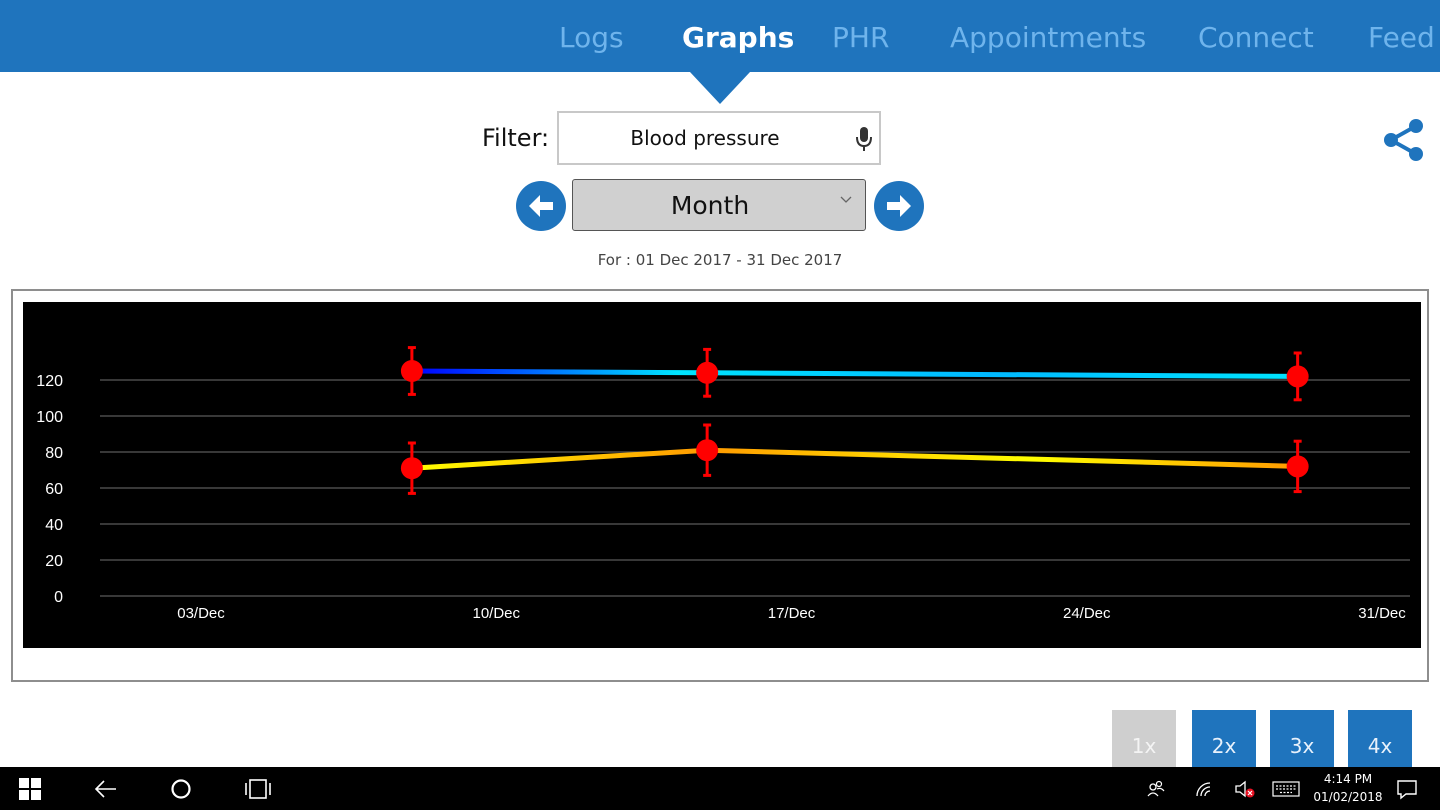  What do you see at coordinates (30, 789) in the screenshot?
I see `windows-start-icon` at bounding box center [30, 789].